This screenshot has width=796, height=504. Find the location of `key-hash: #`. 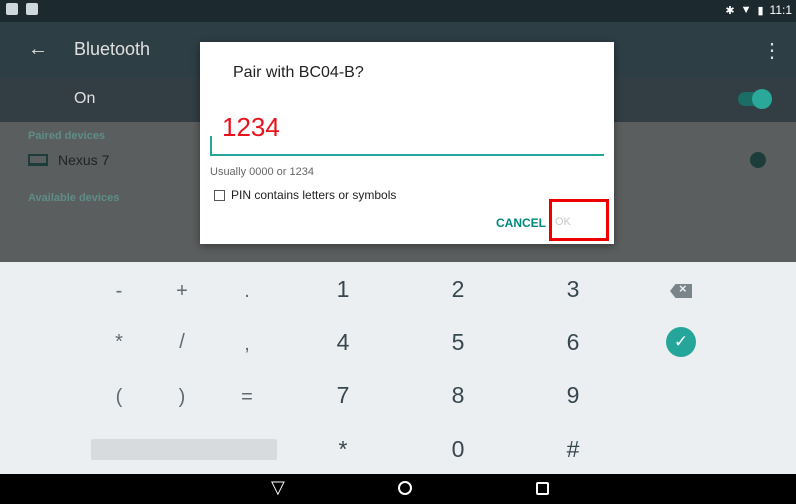

key-hash: # is located at coordinates (573, 449).